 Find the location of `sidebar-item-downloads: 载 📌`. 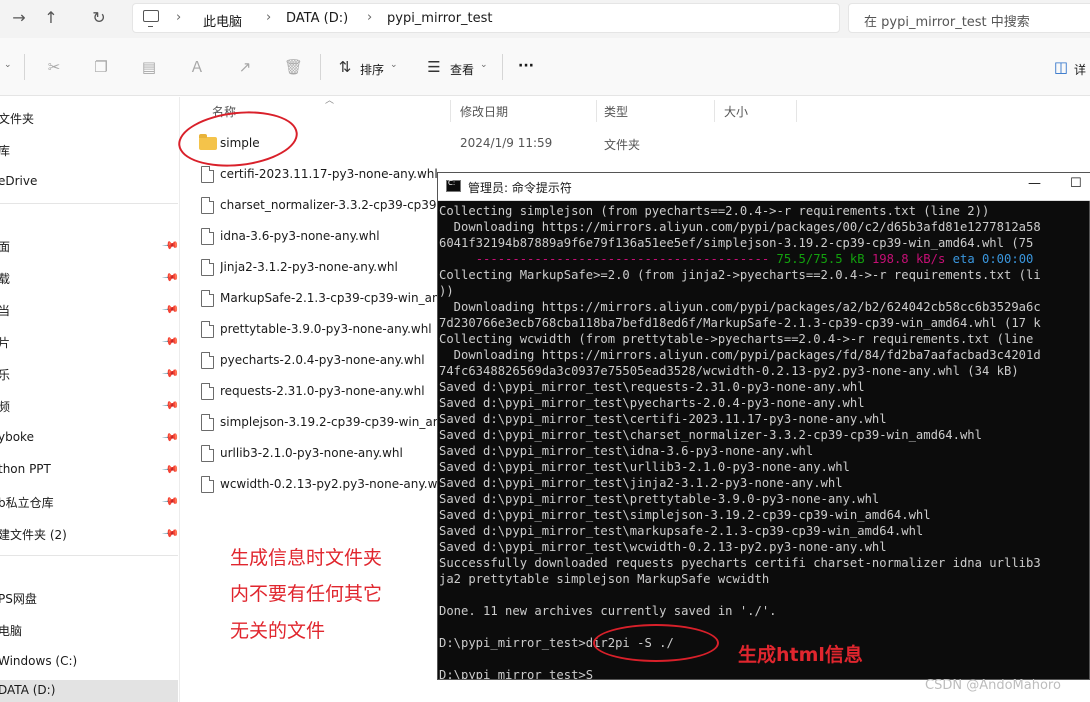

sidebar-item-downloads: 载 📌 is located at coordinates (90, 278).